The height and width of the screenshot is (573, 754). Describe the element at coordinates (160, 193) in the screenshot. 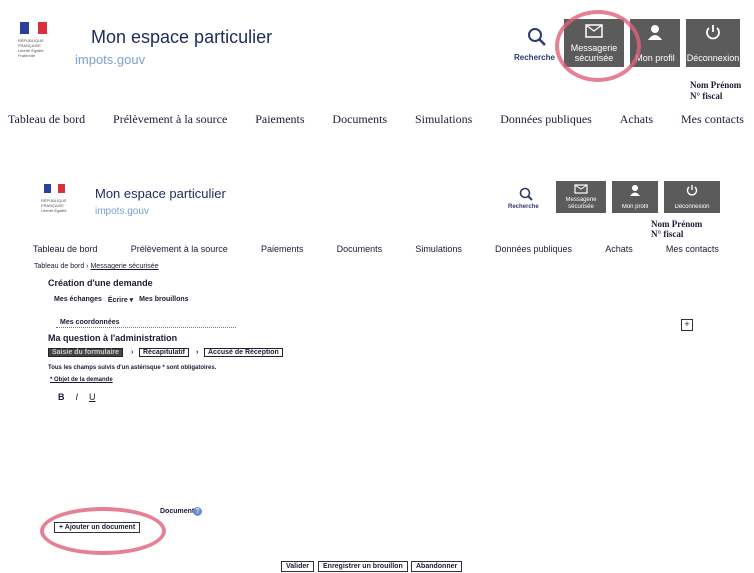

I see `page-app-title: Mon espace particulier` at that location.